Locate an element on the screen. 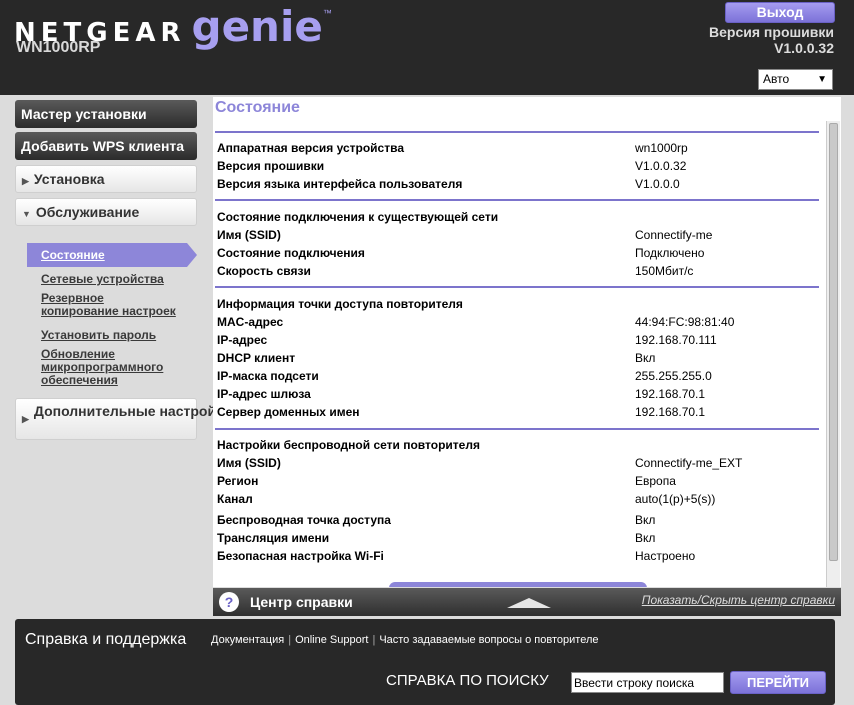 This screenshot has width=854, height=705. row-label: IP-адрес шлюза is located at coordinates (264, 394).